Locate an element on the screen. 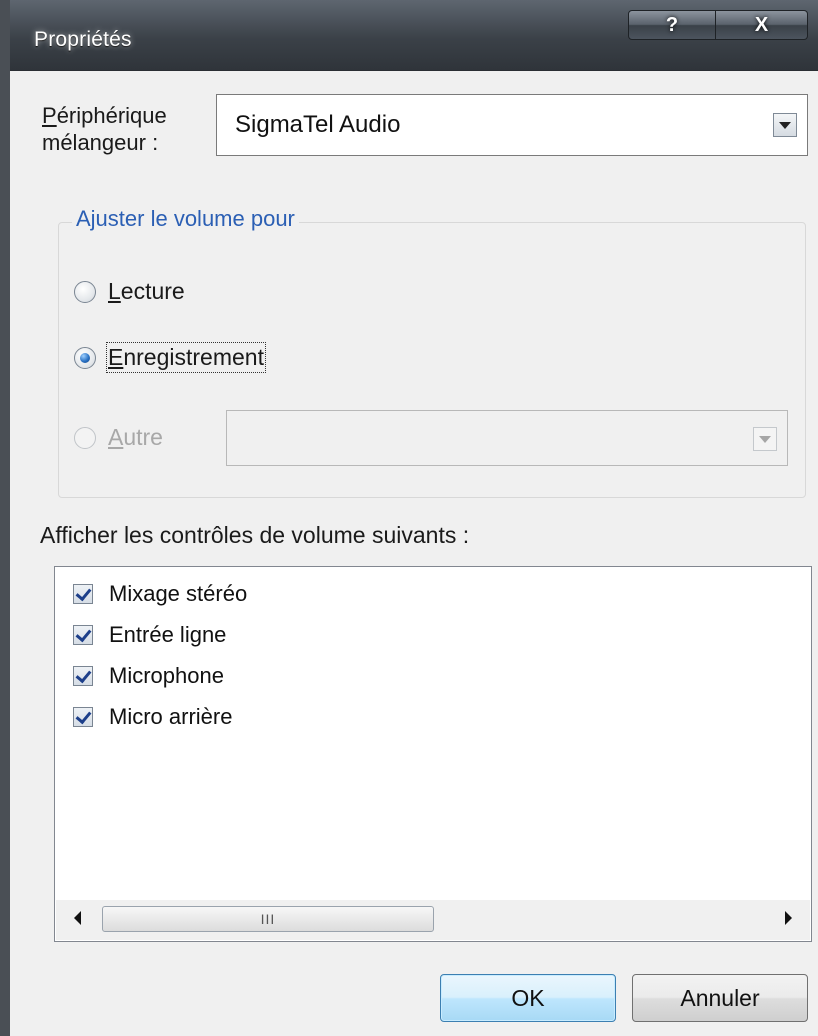 The image size is (818, 1036). title-bar: Propriétés ? X is located at coordinates (414, 35).